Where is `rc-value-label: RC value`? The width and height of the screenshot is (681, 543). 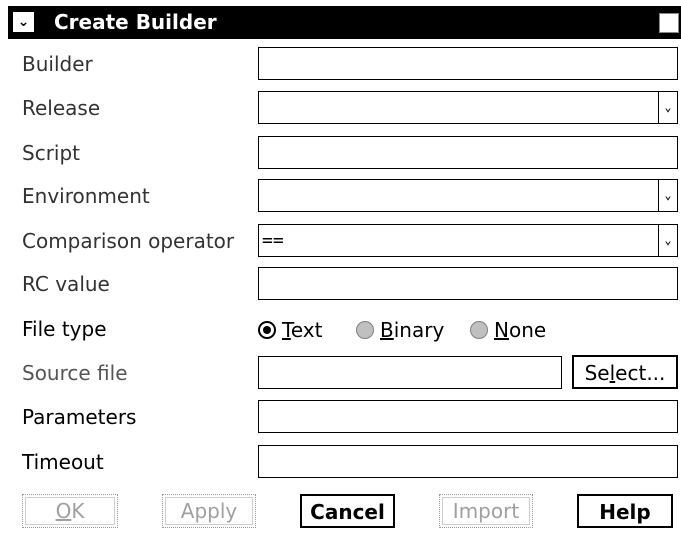
rc-value-label: RC value is located at coordinates (66, 284).